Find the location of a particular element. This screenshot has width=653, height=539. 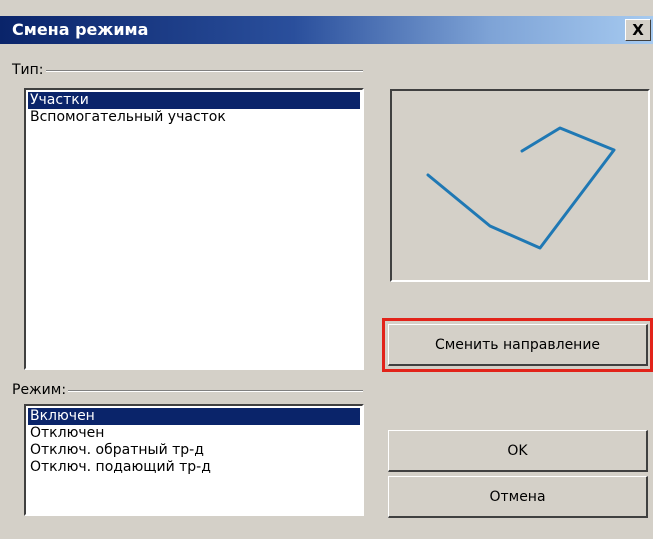

mode-group-label: Режим: is located at coordinates (40, 390).